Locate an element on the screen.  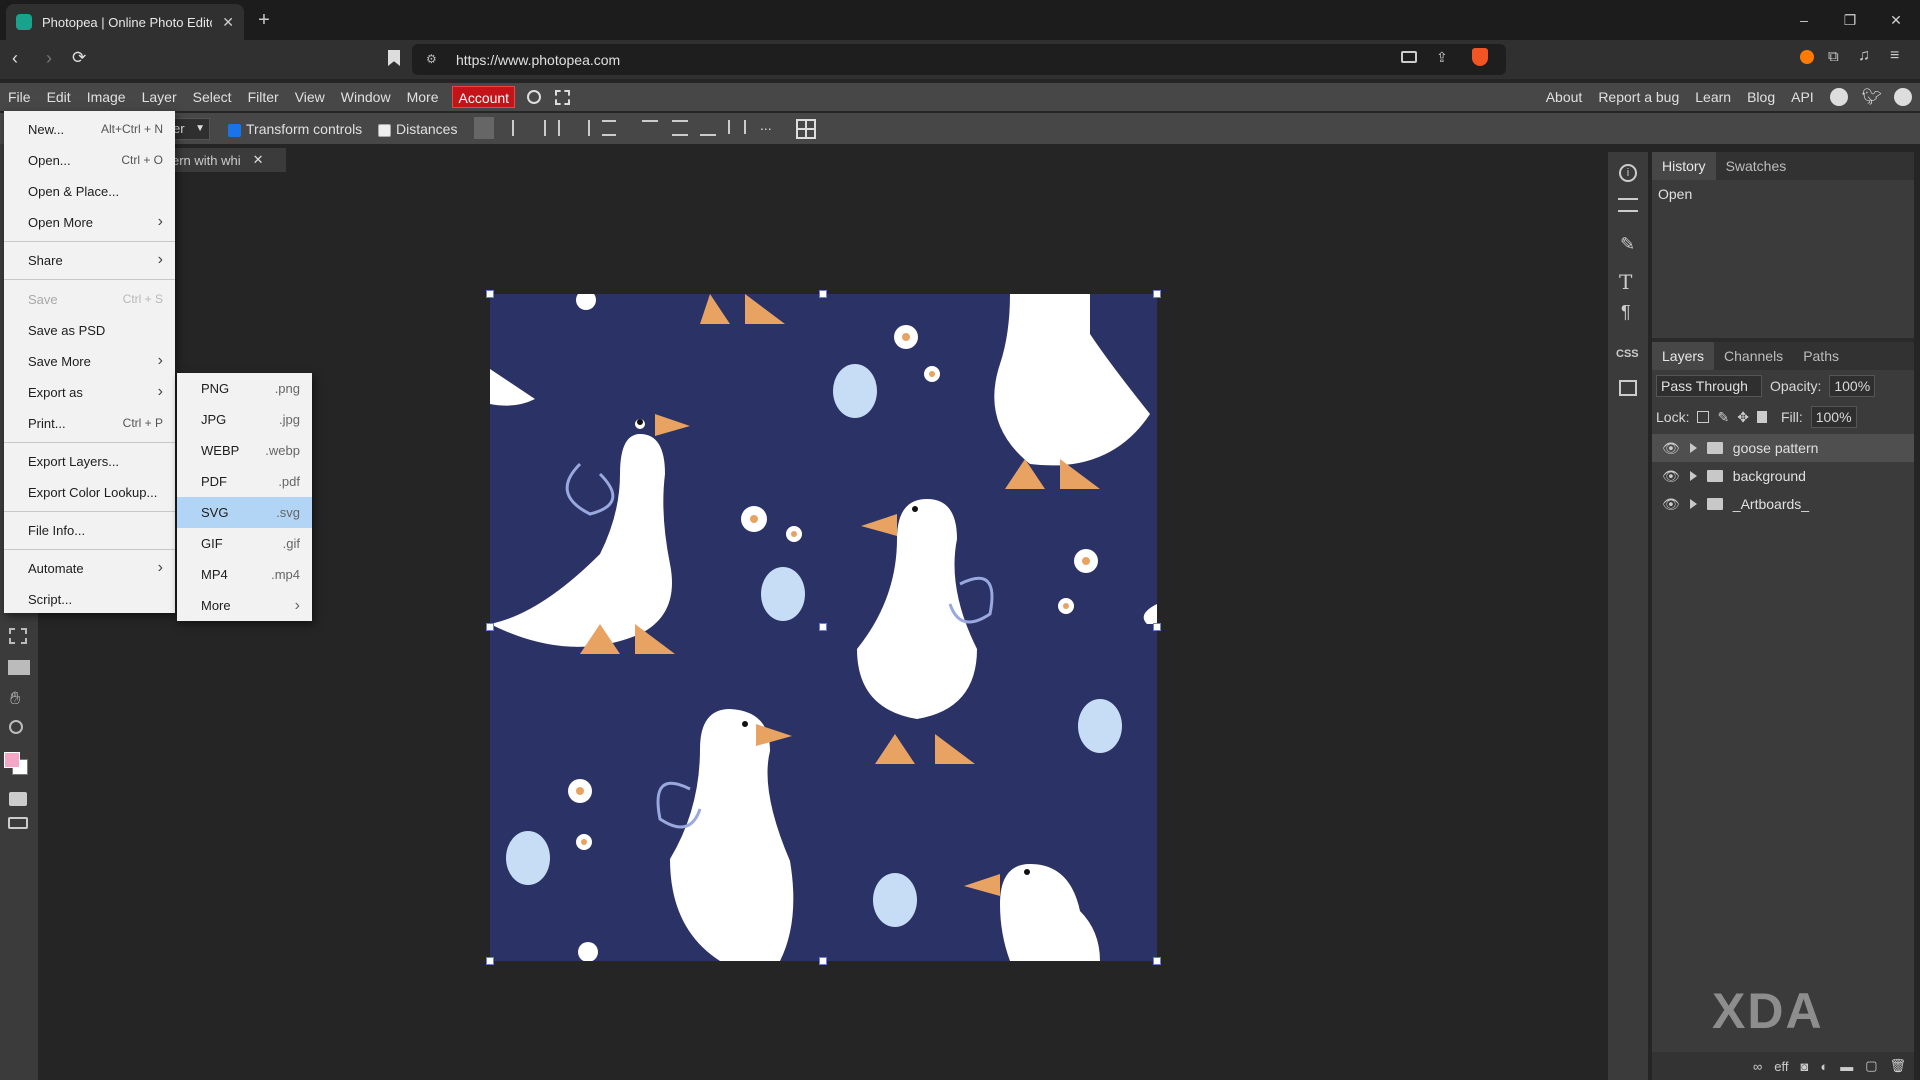
add-mask-icon: ◙ is located at coordinates (1804, 1066).